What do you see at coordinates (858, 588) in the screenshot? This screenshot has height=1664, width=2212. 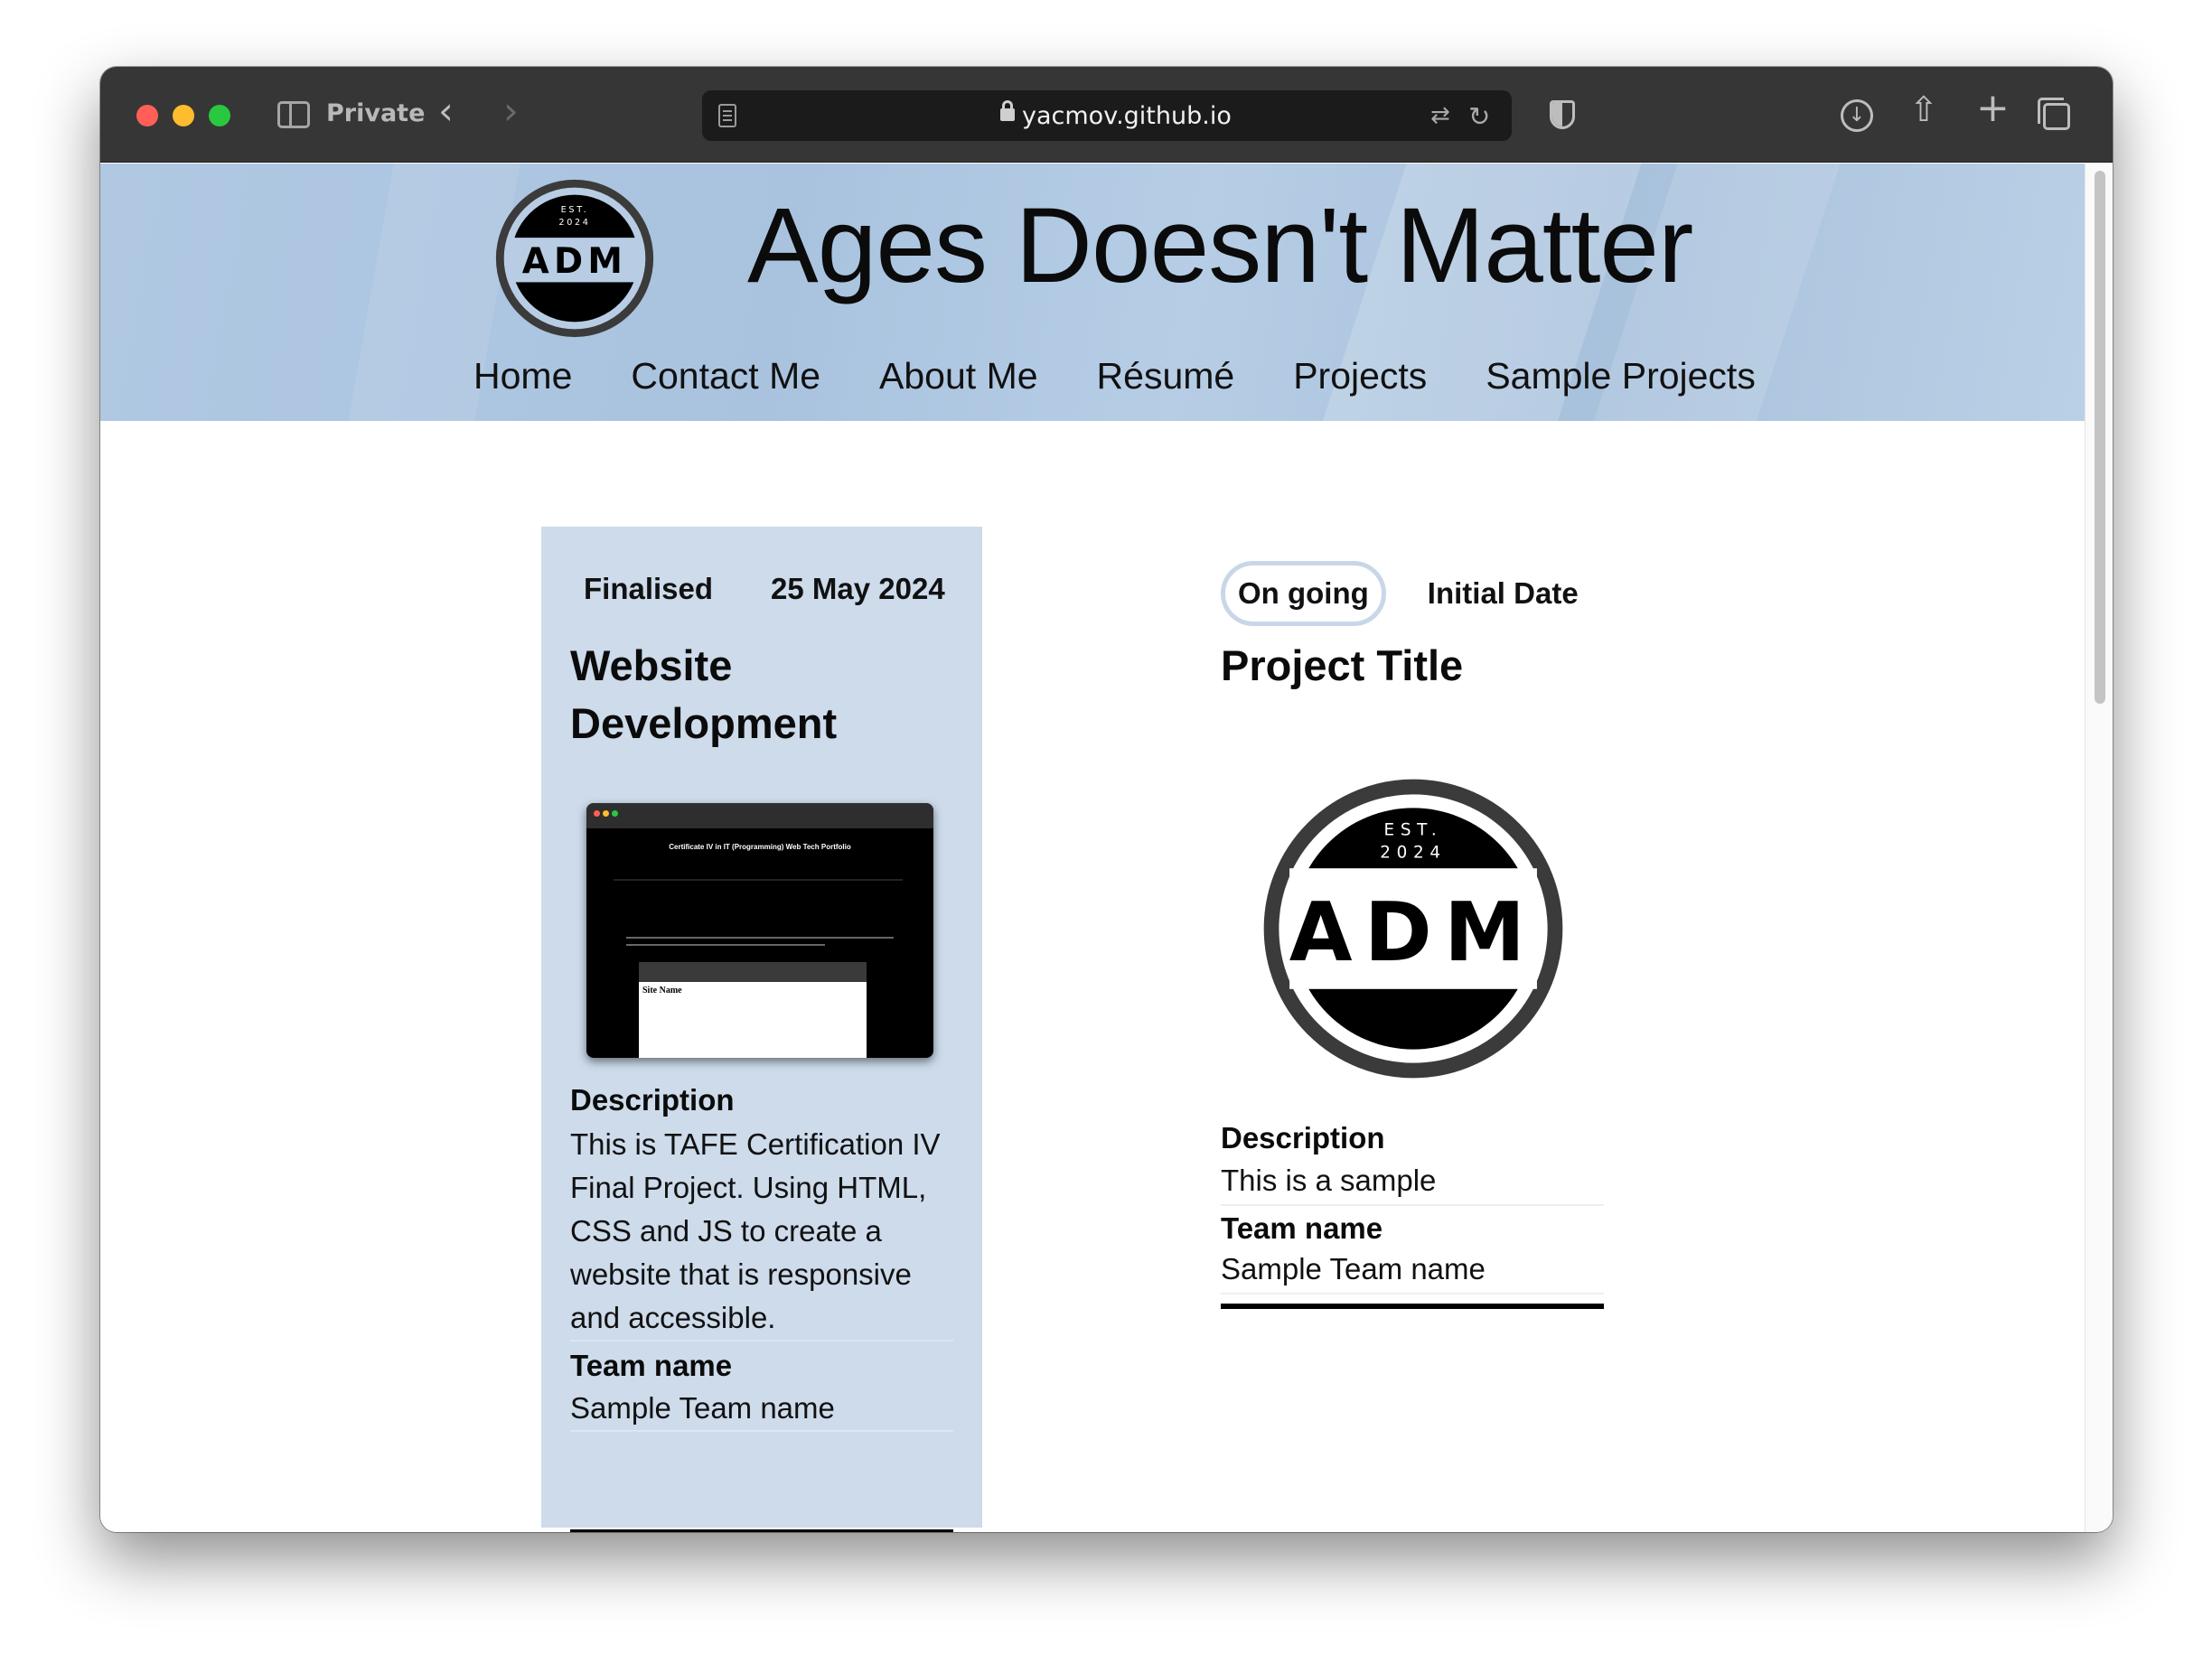 I see `project-date: 25 May 2024` at bounding box center [858, 588].